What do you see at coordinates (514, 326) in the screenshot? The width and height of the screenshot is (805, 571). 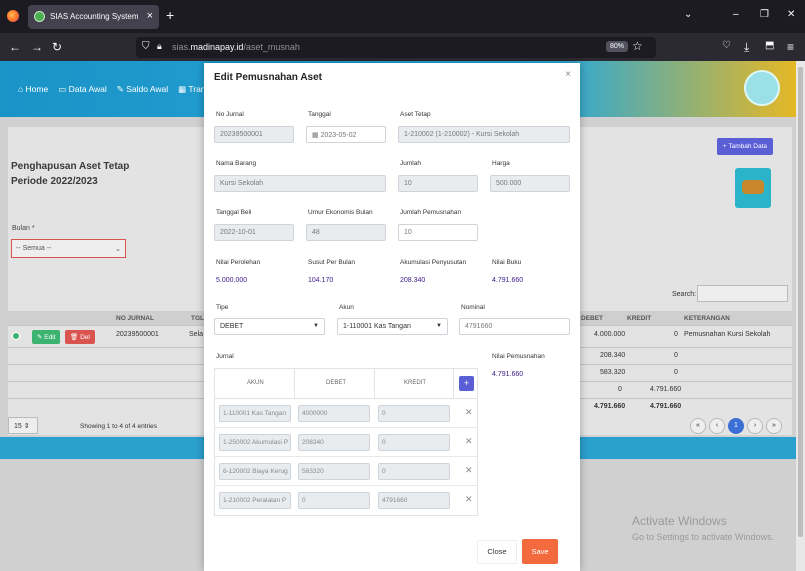 I see `nominal-input: 4791660` at bounding box center [514, 326].